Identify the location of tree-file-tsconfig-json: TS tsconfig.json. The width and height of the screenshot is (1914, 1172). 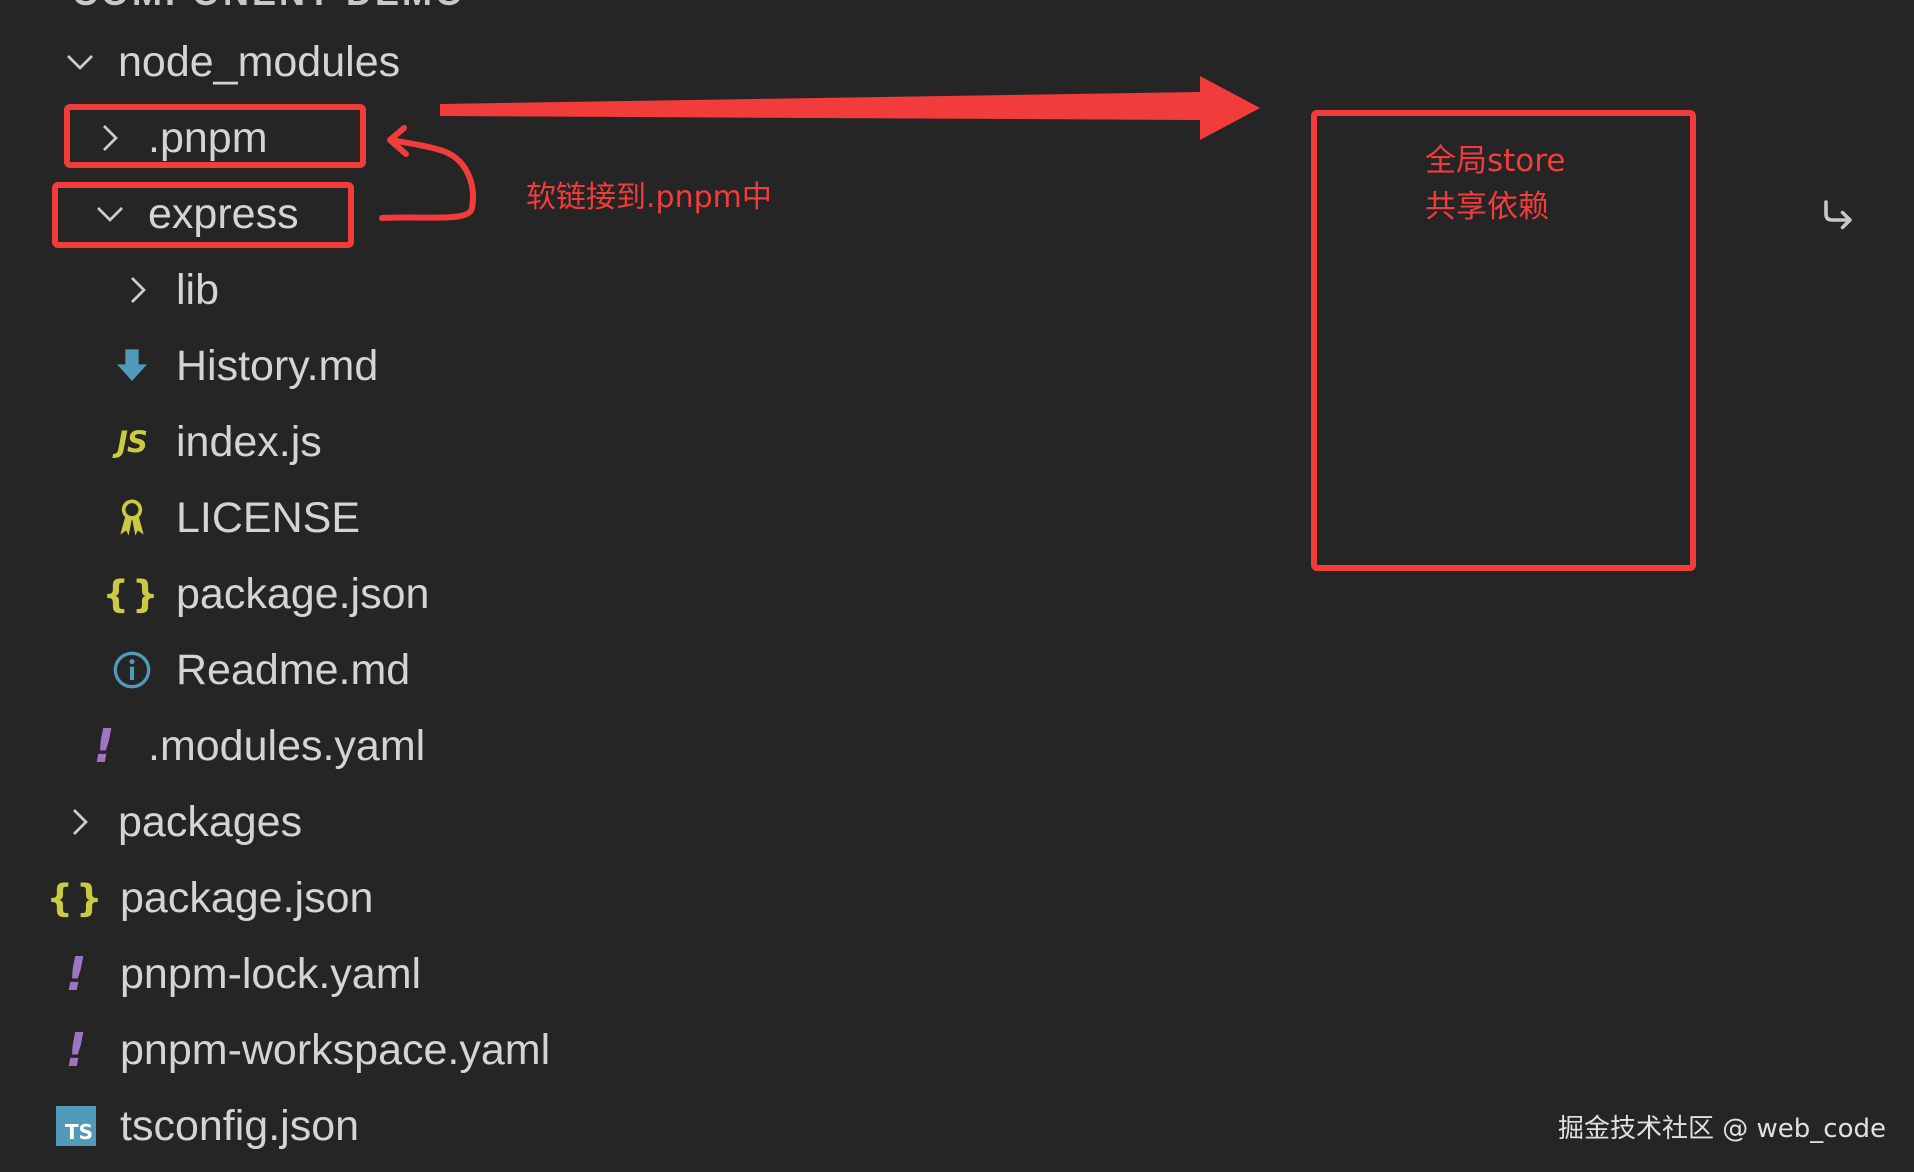
(207, 1126).